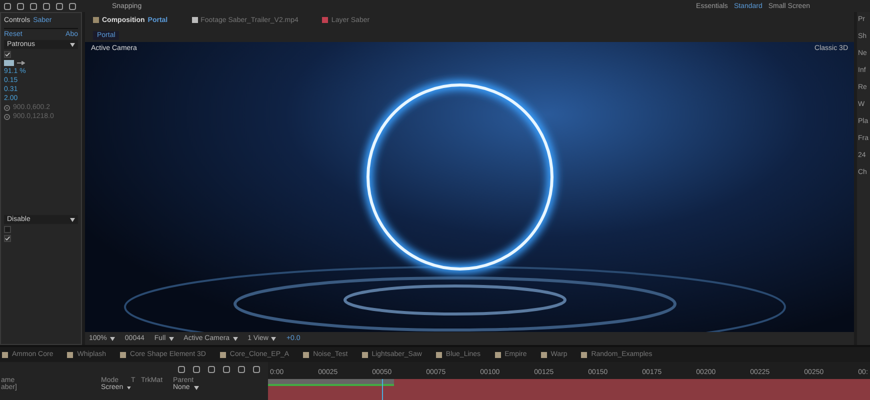  What do you see at coordinates (21, 63) in the screenshot?
I see `eyedropper-icon` at bounding box center [21, 63].